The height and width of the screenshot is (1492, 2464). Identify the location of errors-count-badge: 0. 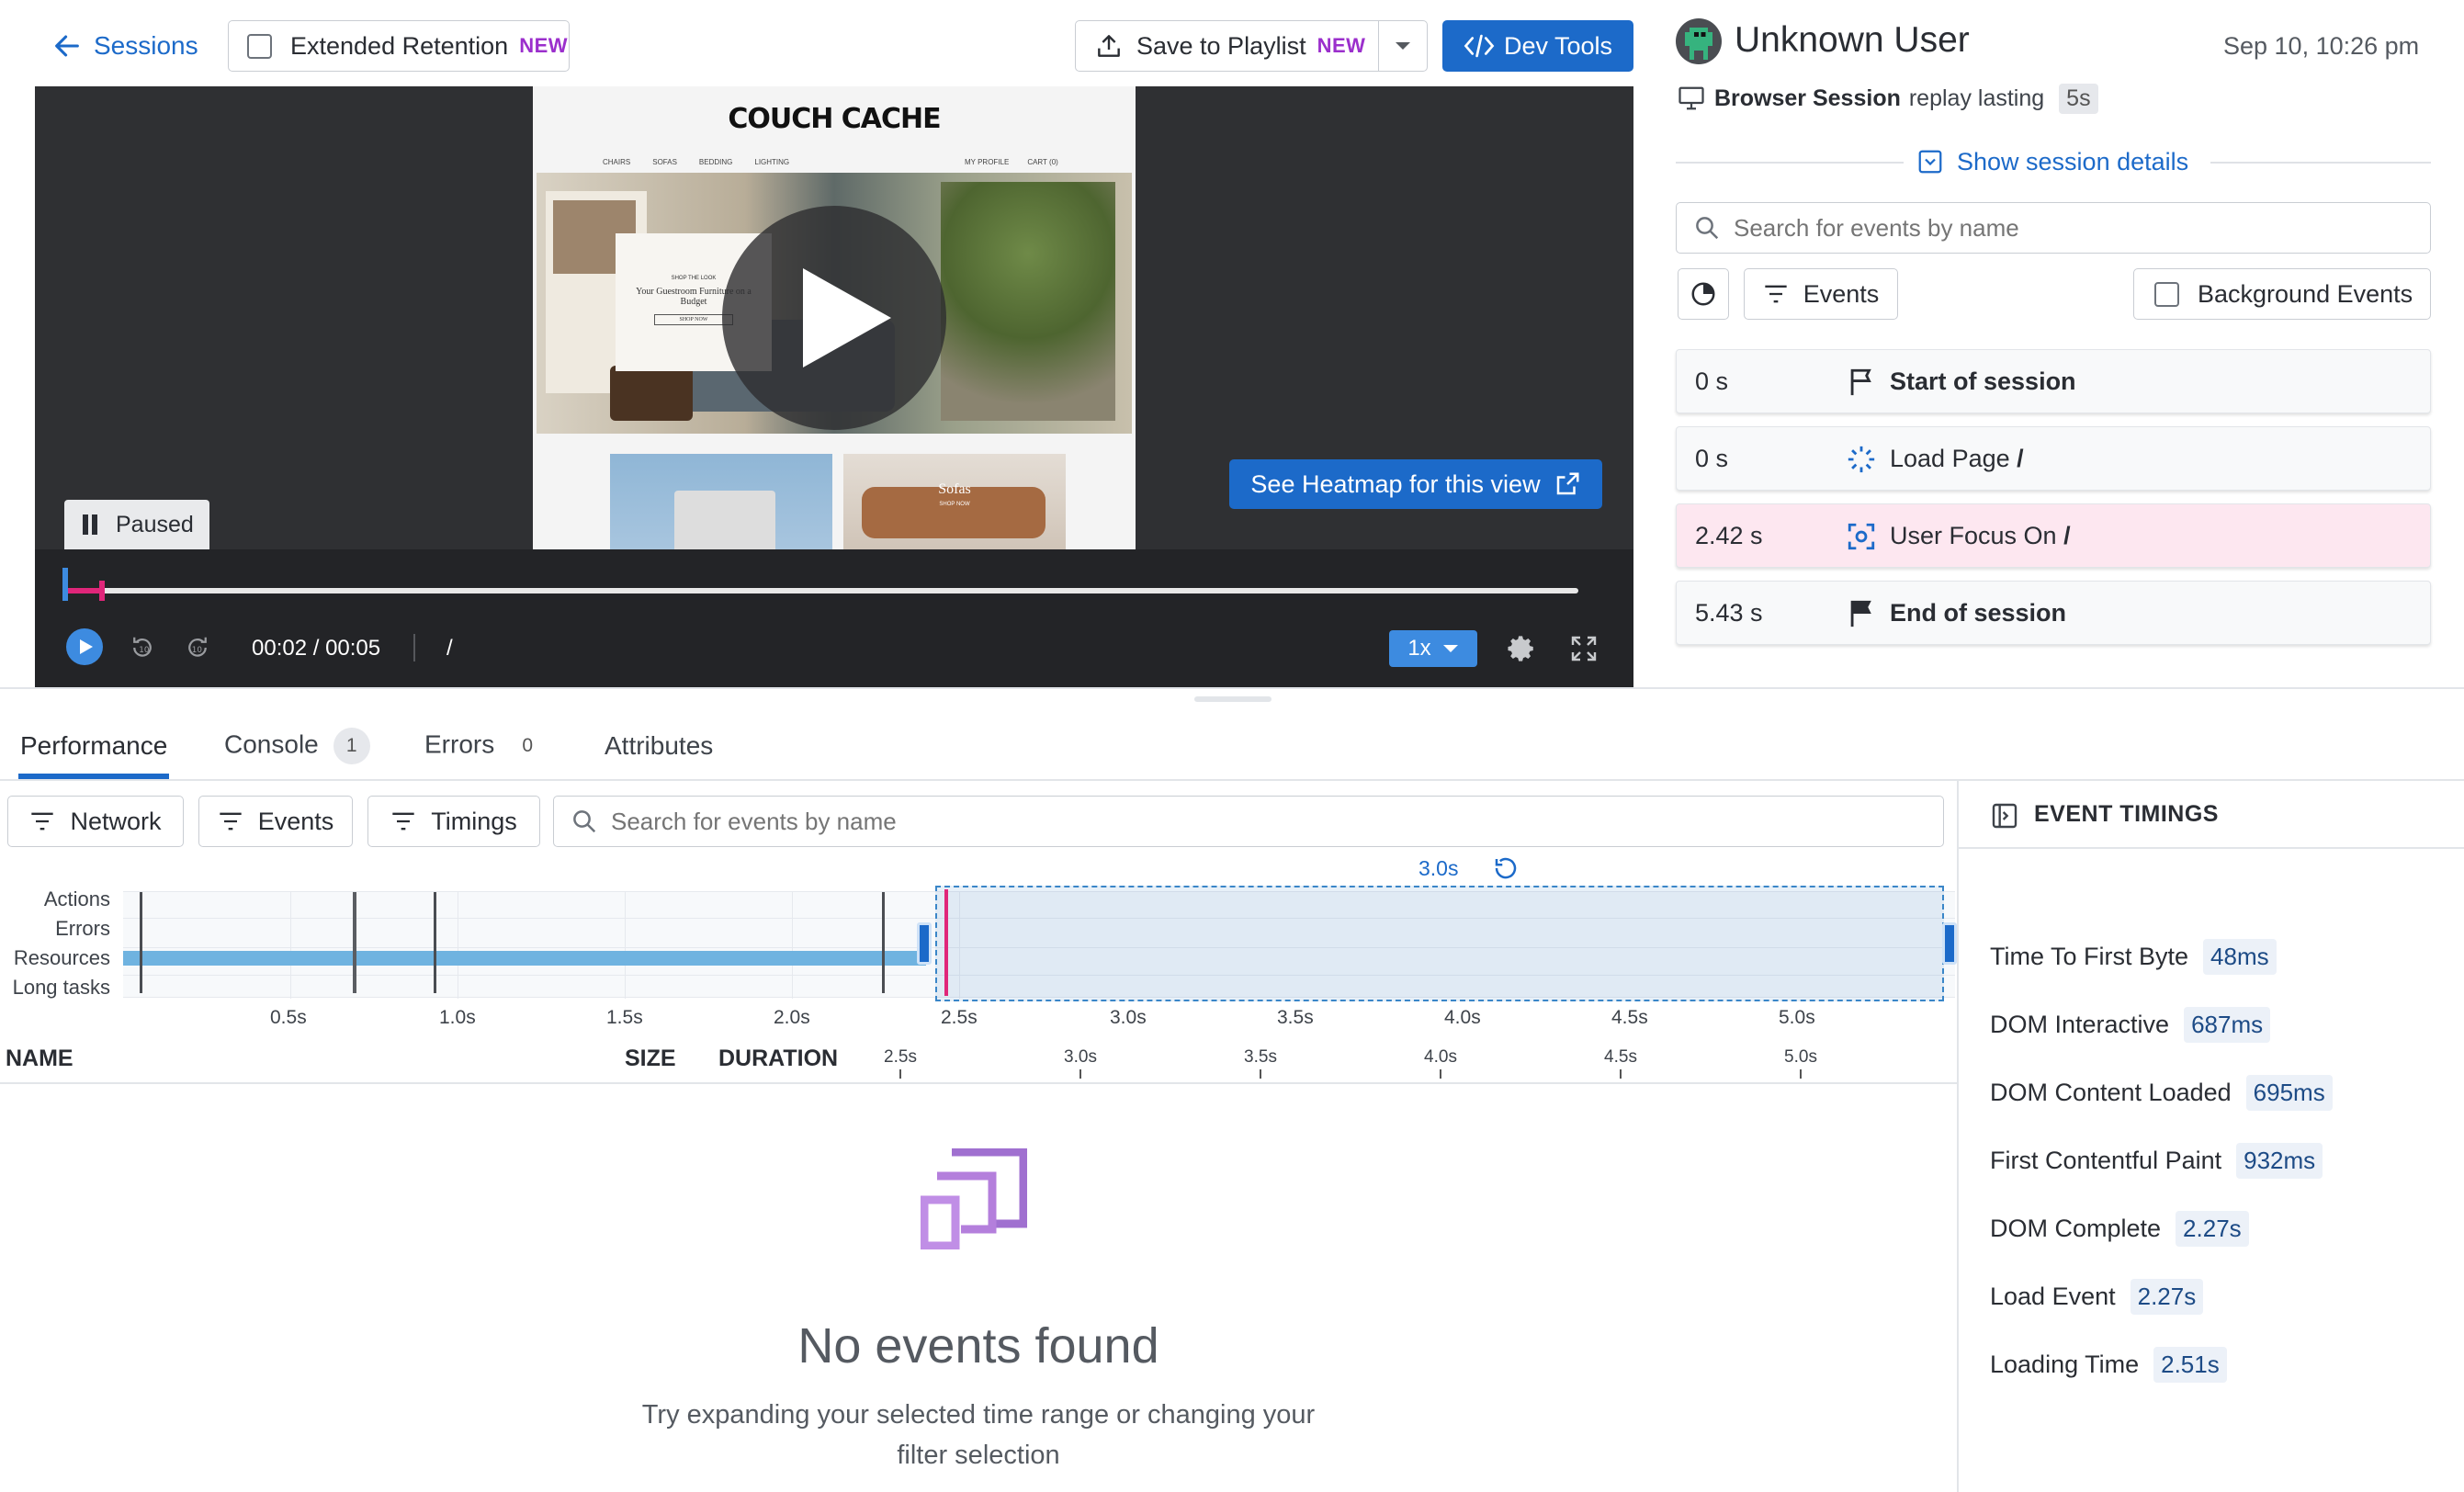
(528, 746).